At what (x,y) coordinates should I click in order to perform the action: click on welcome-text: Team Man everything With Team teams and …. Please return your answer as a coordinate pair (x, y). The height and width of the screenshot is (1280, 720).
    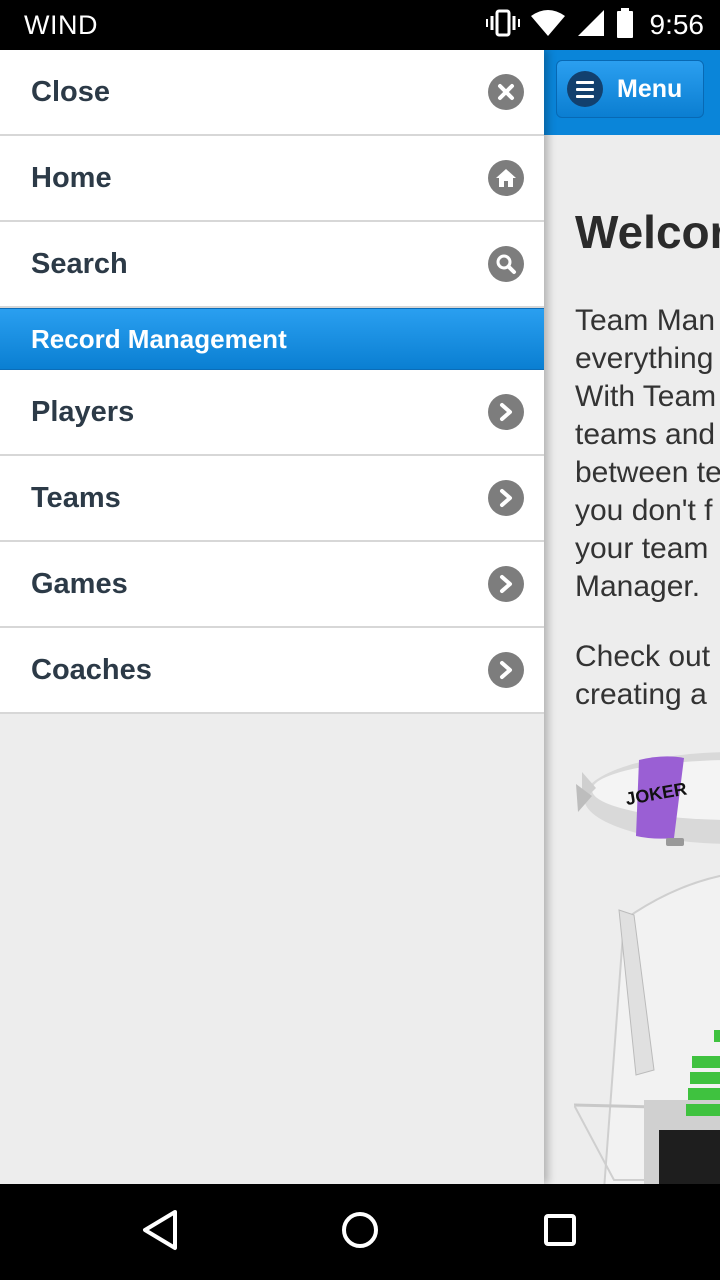
    Looking at the image, I should click on (647, 508).